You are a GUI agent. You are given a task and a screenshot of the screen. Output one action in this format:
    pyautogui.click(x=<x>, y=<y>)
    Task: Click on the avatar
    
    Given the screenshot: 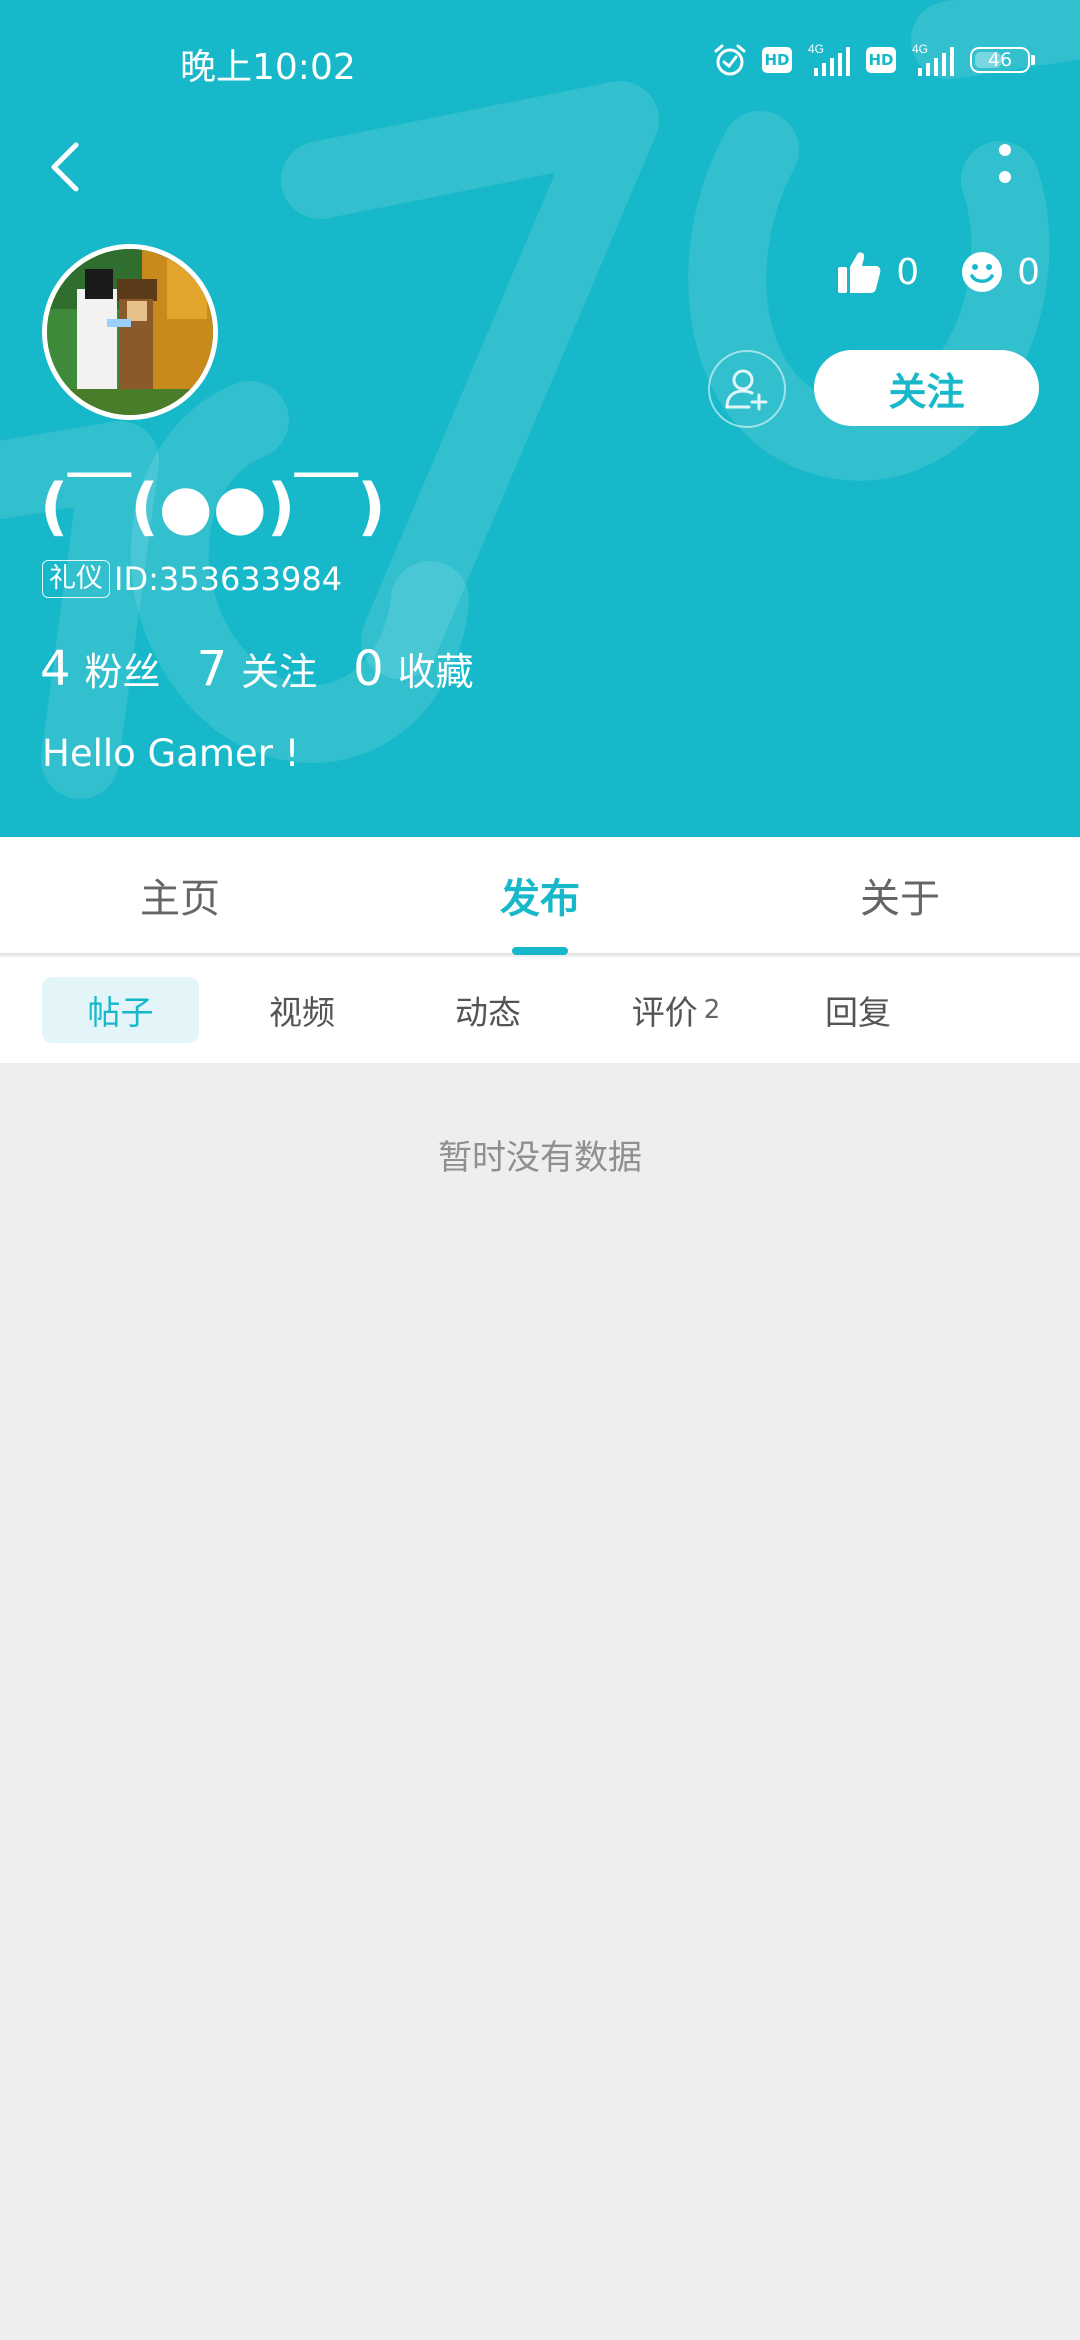 What is the action you would take?
    pyautogui.click(x=130, y=332)
    